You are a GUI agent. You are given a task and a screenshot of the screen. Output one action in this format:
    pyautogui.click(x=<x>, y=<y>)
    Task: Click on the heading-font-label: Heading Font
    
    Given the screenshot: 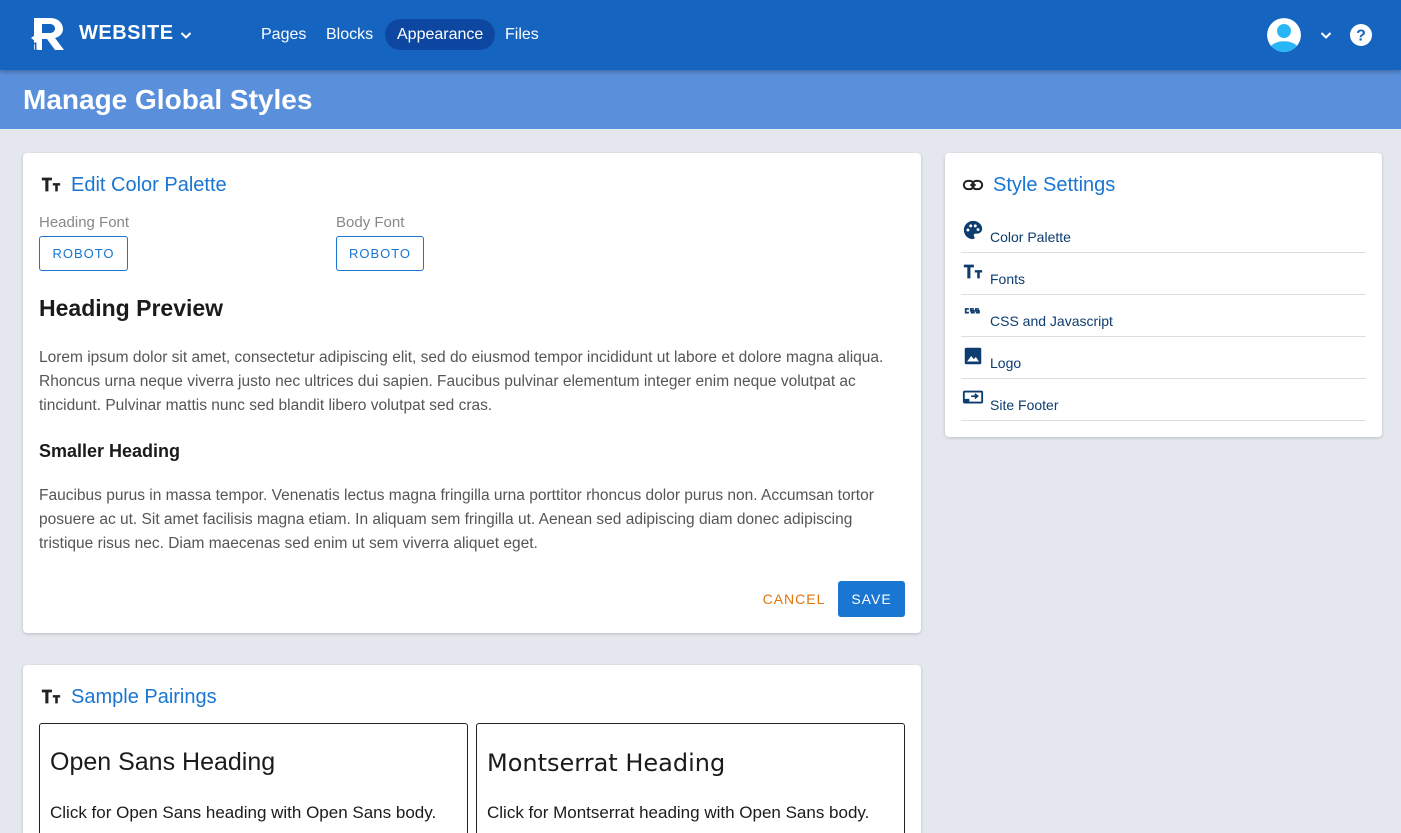 What is the action you would take?
    pyautogui.click(x=84, y=222)
    